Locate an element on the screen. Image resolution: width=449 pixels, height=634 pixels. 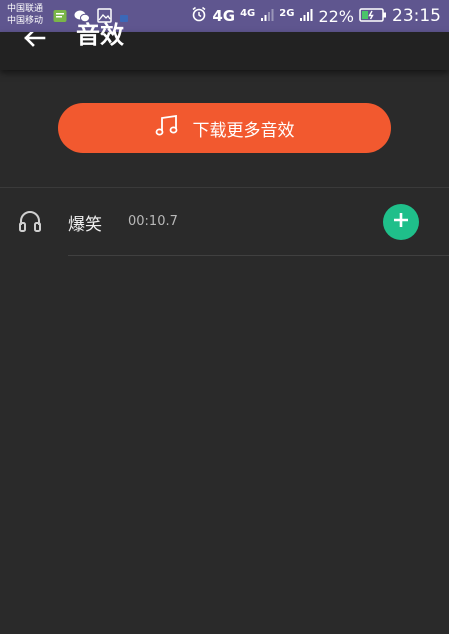
battery-percent: 22% is located at coordinates (336, 16).